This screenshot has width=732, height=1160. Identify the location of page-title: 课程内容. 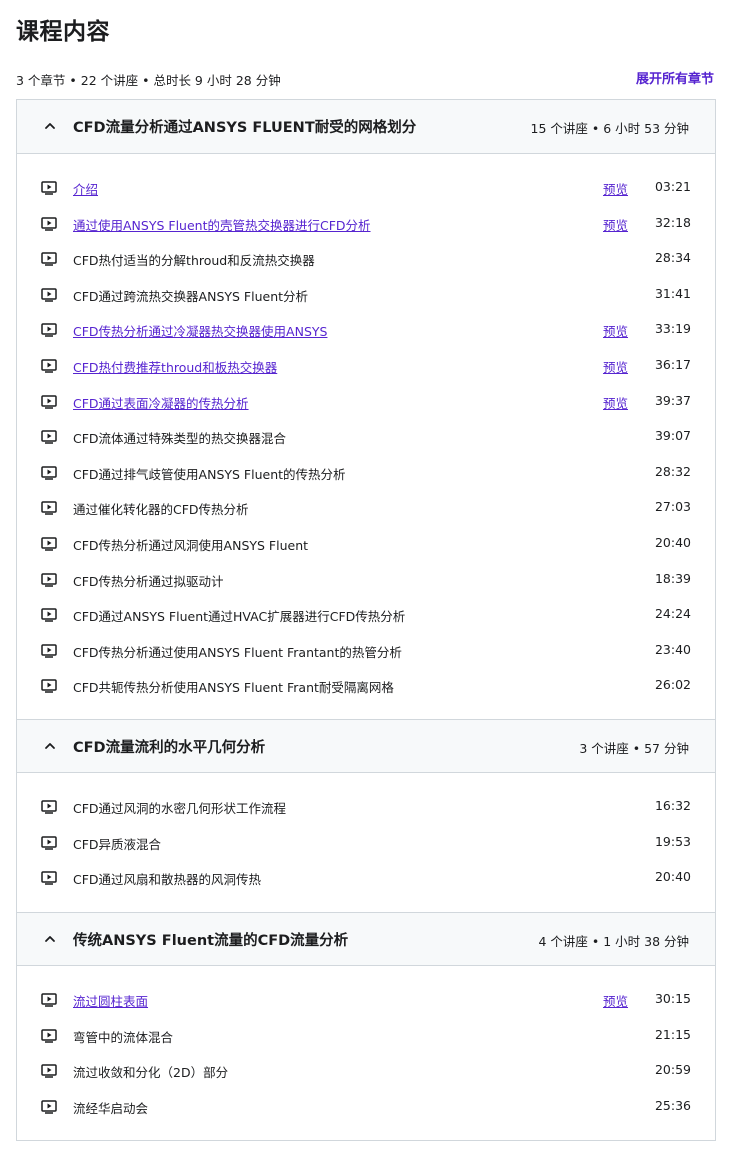
(63, 32).